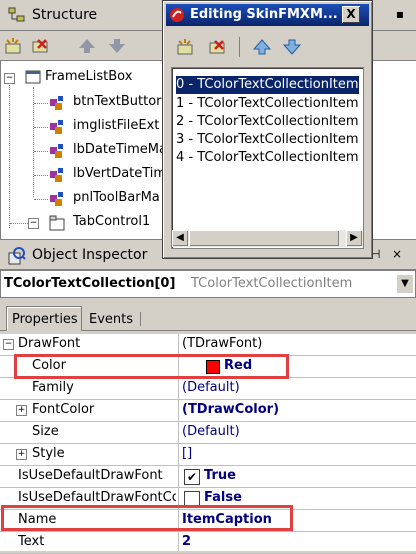  I want to click on property-row-isusedefaultdrawfont: IsUseDefaultDrawFont ✔ True, so click(208, 477).